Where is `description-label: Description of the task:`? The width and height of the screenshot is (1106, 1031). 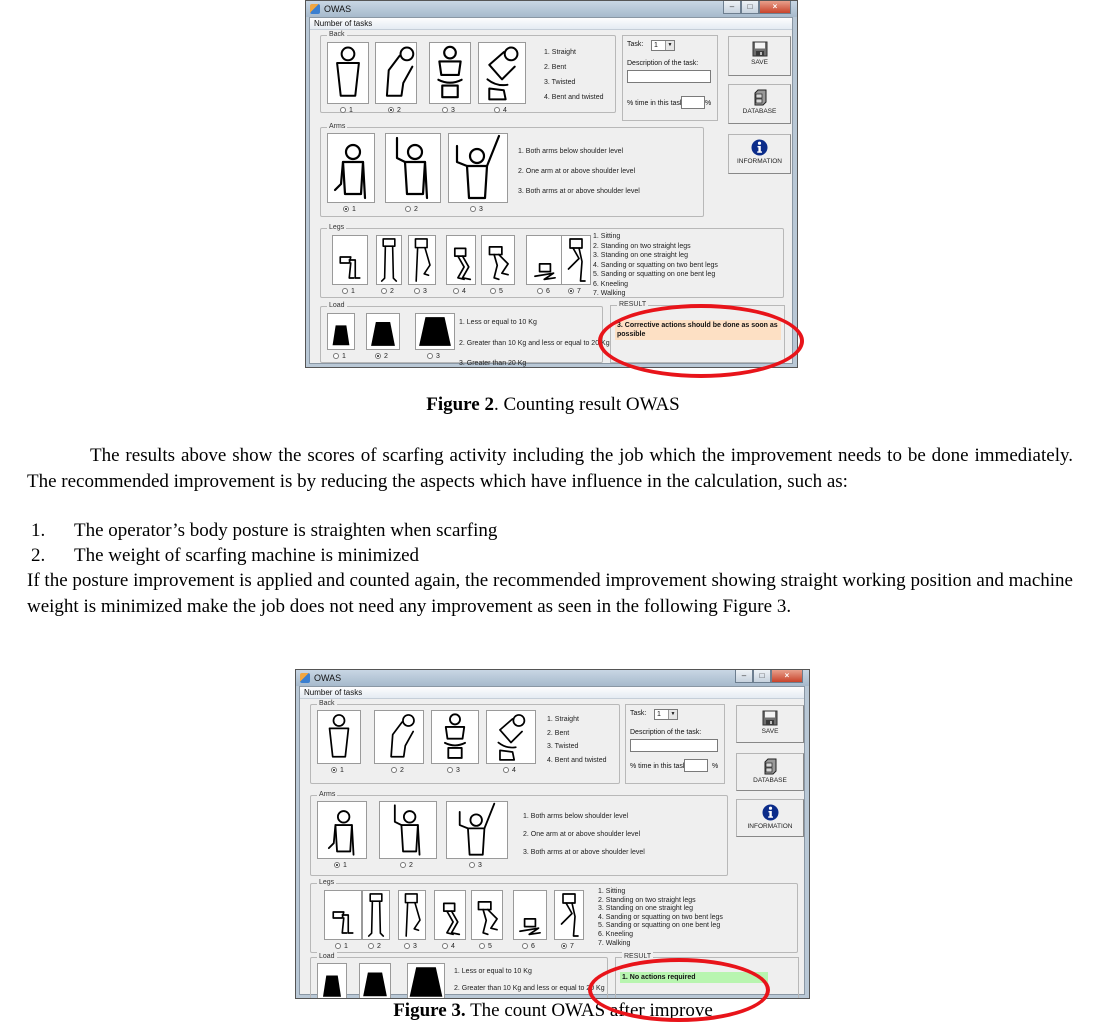
description-label: Description of the task: is located at coordinates (666, 732).